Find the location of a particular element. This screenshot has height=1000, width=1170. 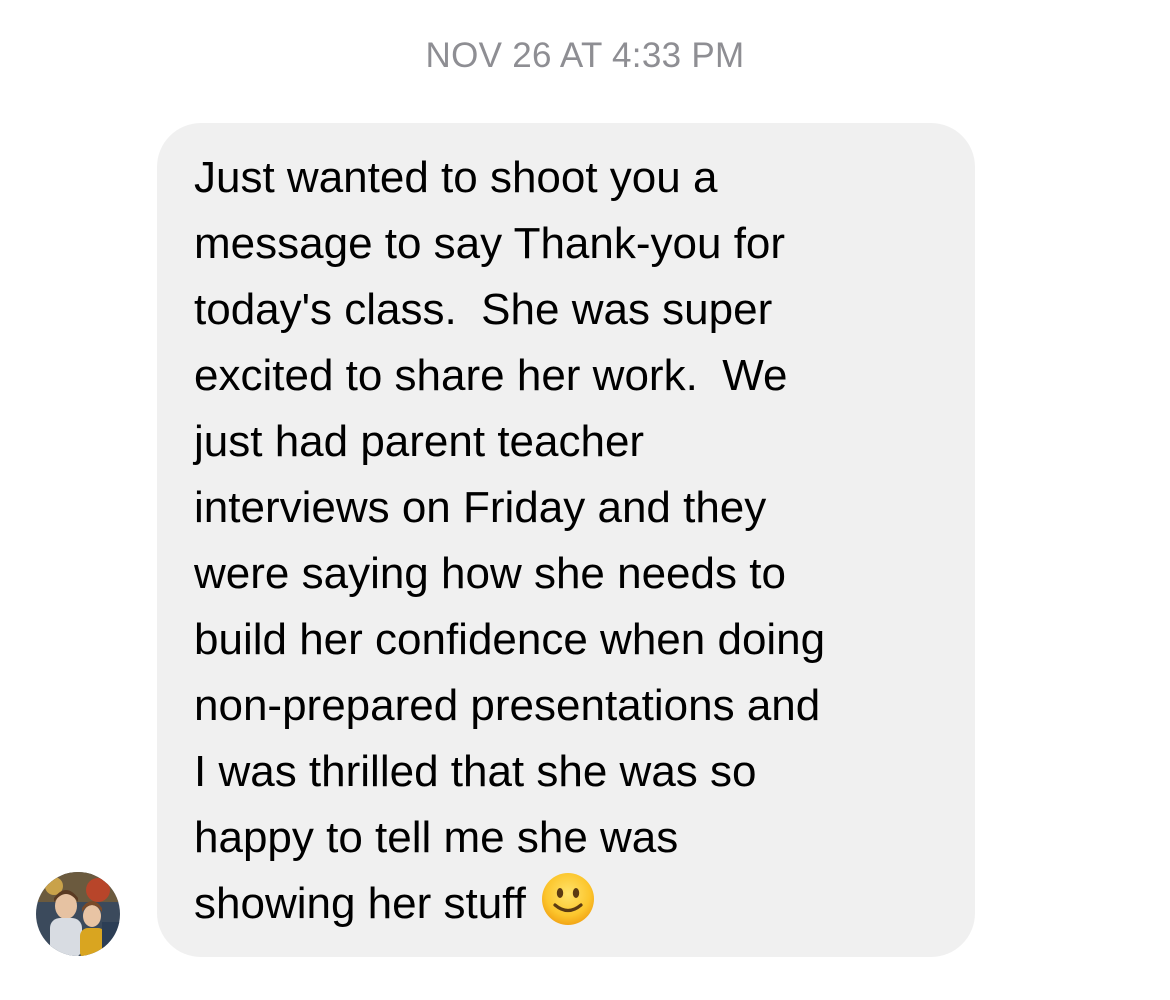

message-line: non-prepared presentations and is located at coordinates (507, 705).